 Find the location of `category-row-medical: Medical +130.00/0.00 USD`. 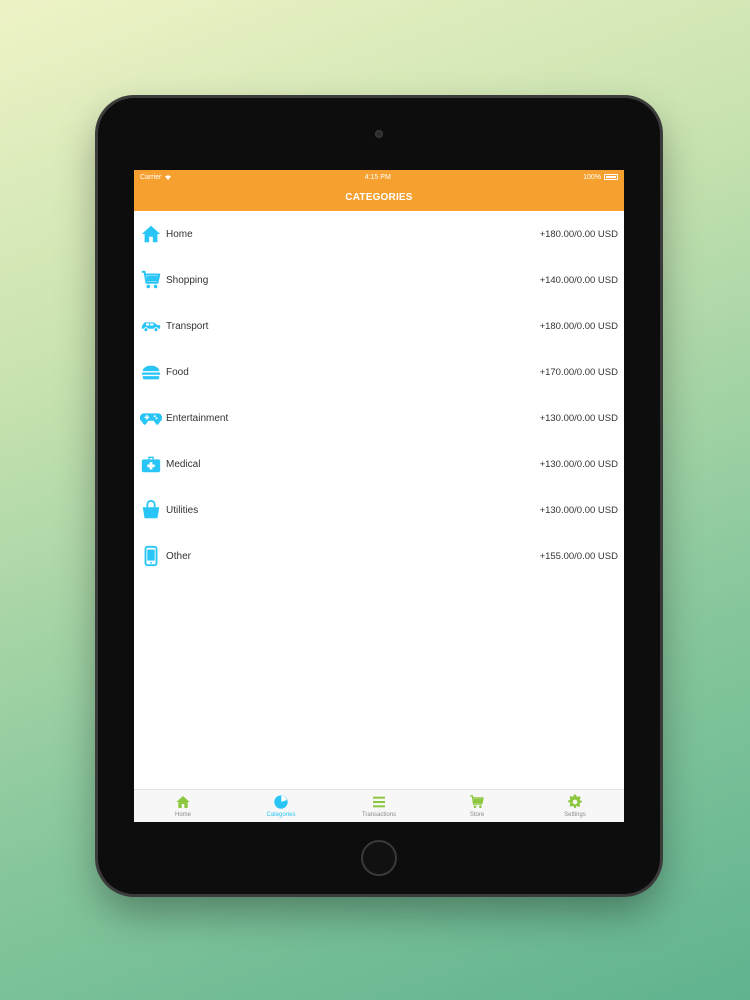

category-row-medical: Medical +130.00/0.00 USD is located at coordinates (379, 464).